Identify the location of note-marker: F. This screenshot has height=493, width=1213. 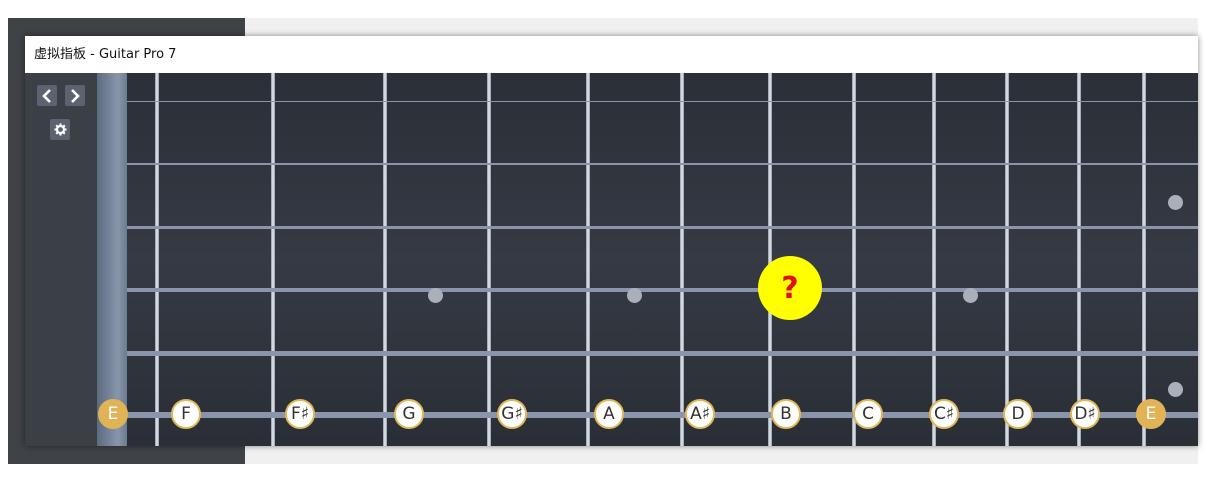
(186, 414).